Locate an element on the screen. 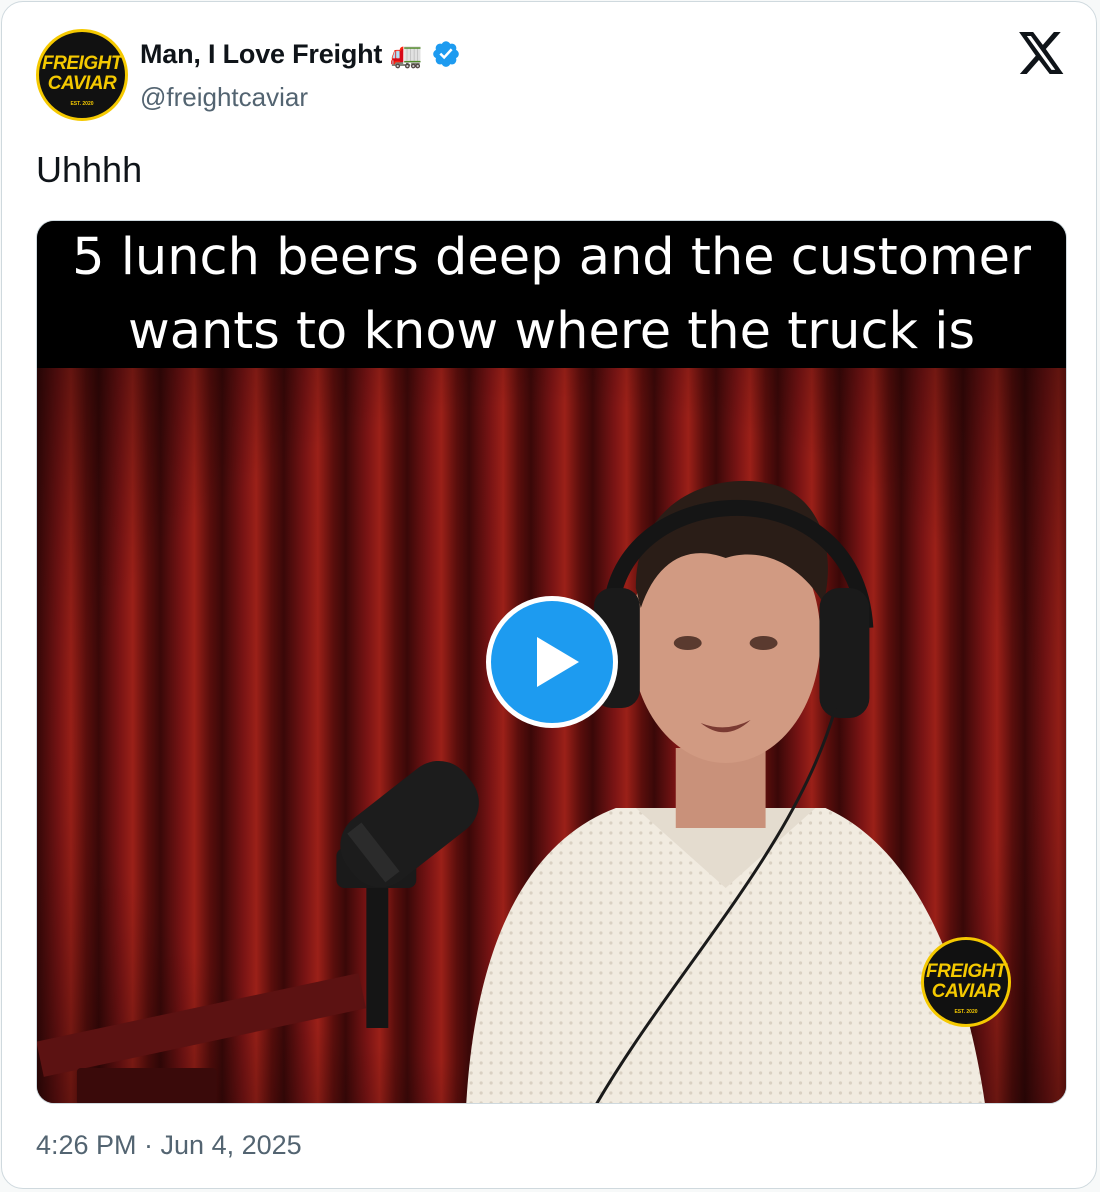 Image resolution: width=1100 pixels, height=1192 pixels. avatar-text-line1: FREIGHT is located at coordinates (82, 63).